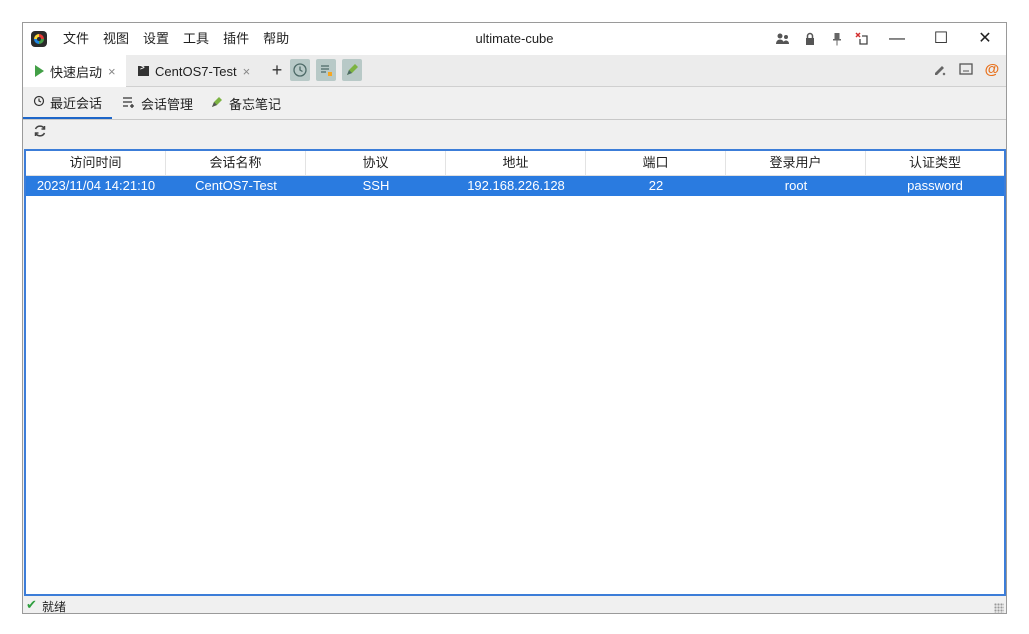 This screenshot has width=1029, height=634. I want to click on tab-bar: 快速启动 × CentOS7-Test ×, so click(514, 71).